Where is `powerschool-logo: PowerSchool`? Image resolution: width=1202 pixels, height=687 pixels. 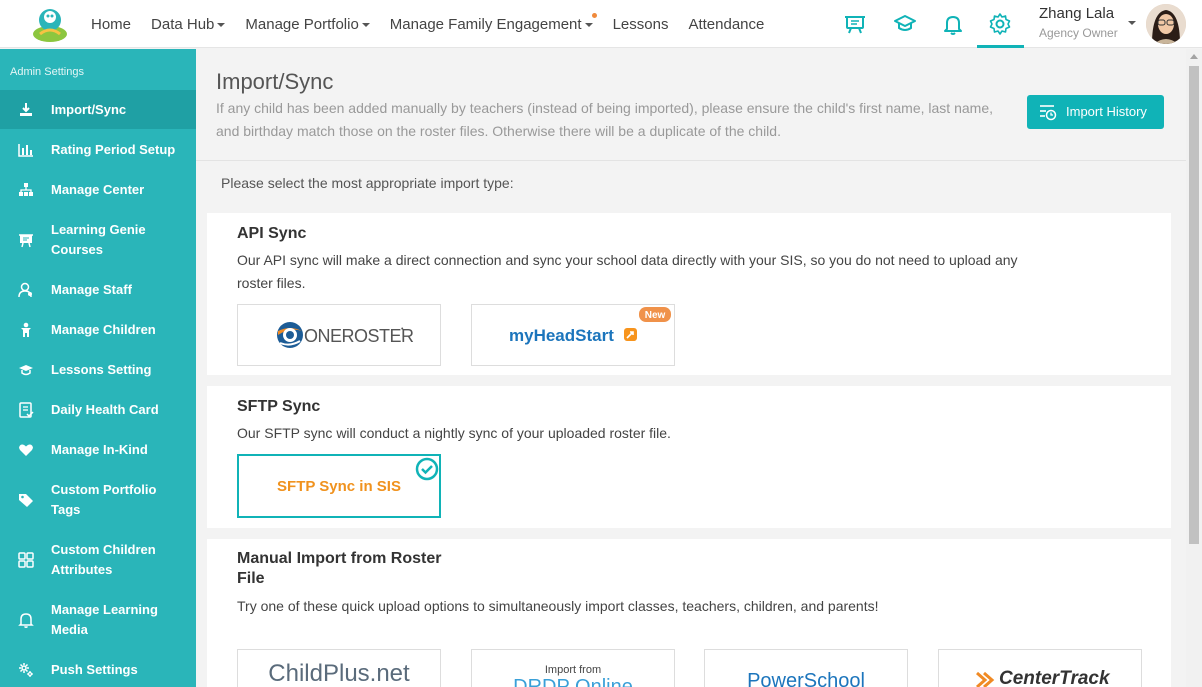 powerschool-logo: PowerSchool is located at coordinates (806, 678).